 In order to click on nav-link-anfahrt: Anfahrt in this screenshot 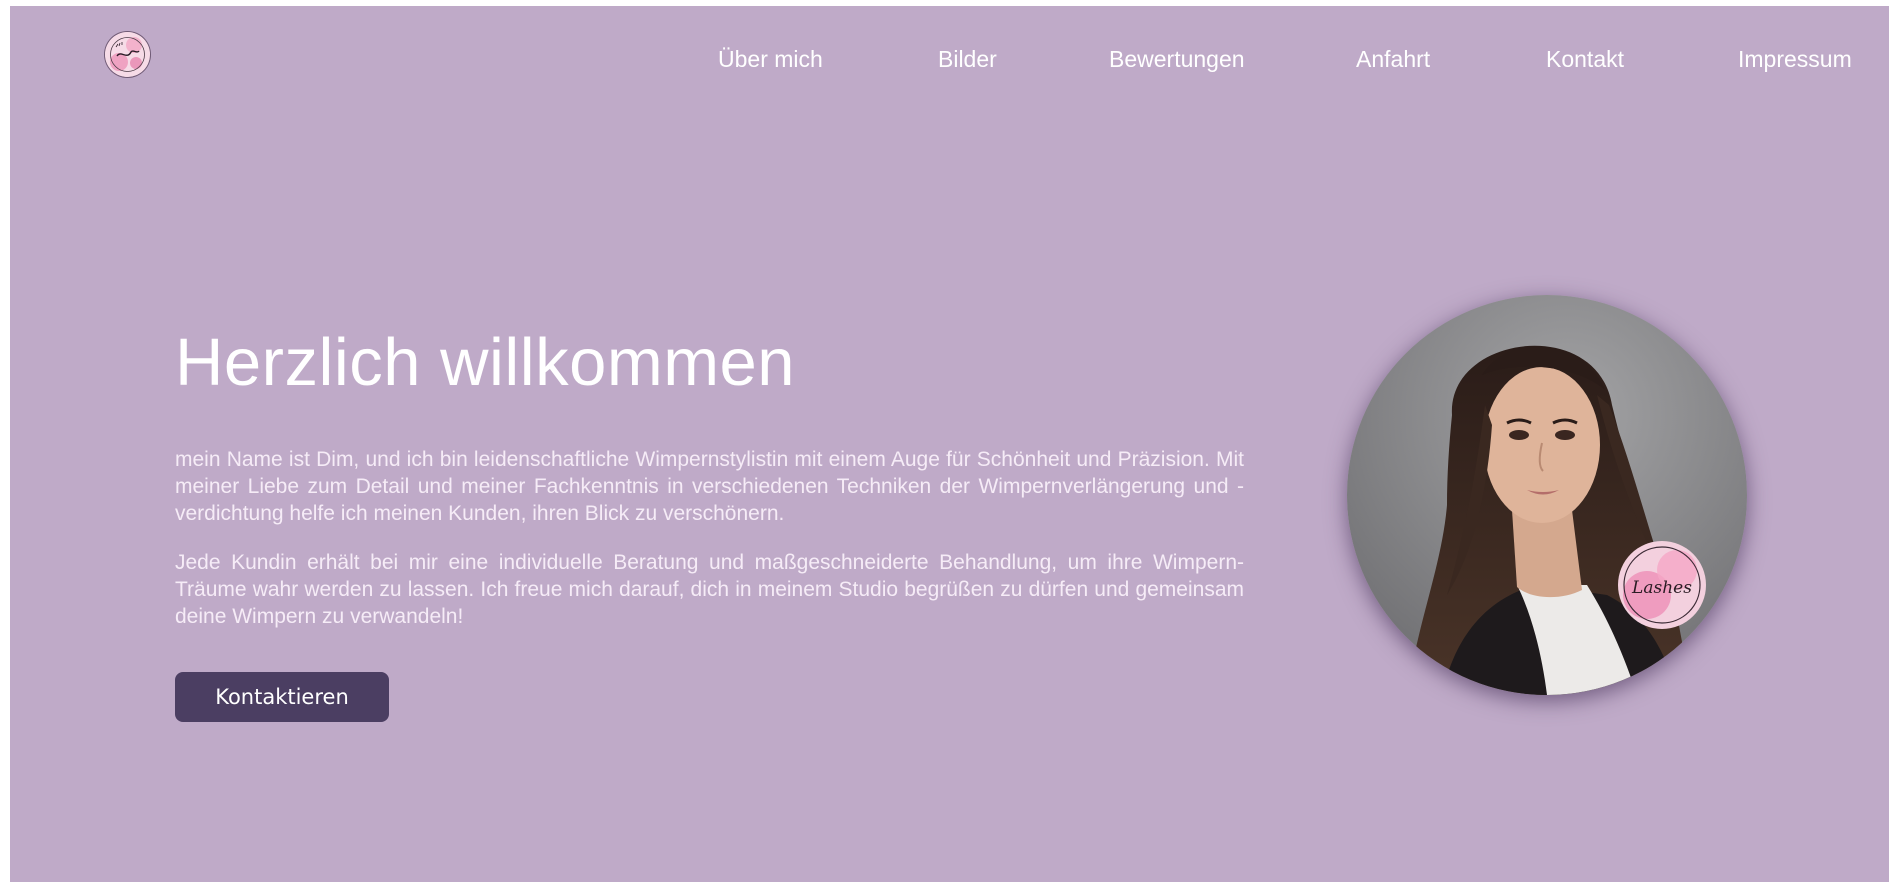, I will do `click(1393, 59)`.